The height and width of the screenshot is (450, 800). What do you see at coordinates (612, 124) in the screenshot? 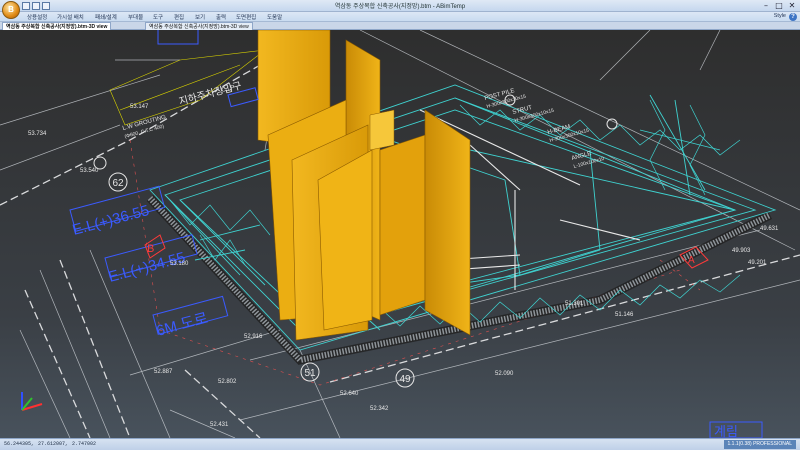
I see `grid-circle` at bounding box center [612, 124].